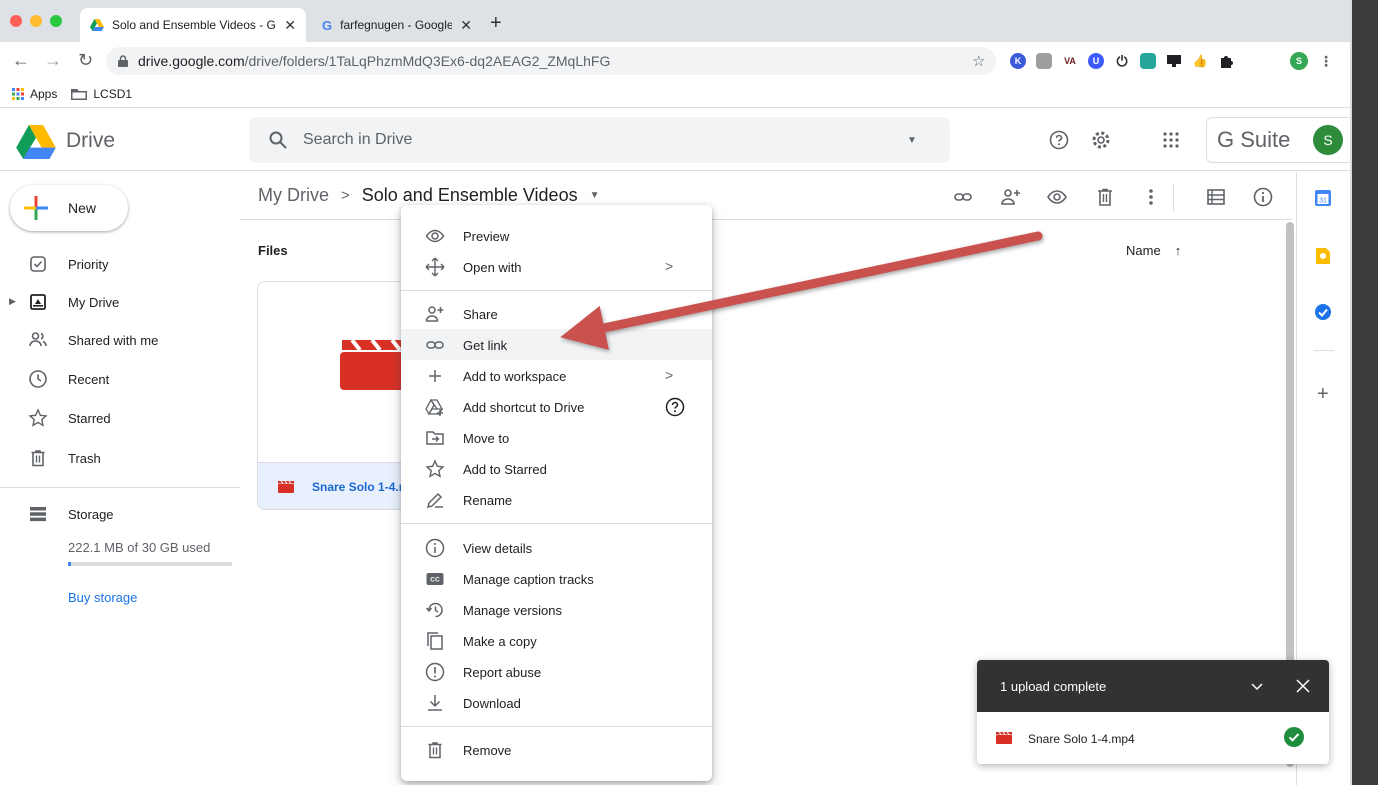 Image resolution: width=1378 pixels, height=785 pixels. Describe the element at coordinates (556, 547) in the screenshot. I see `menu-item-view-details: View details` at that location.